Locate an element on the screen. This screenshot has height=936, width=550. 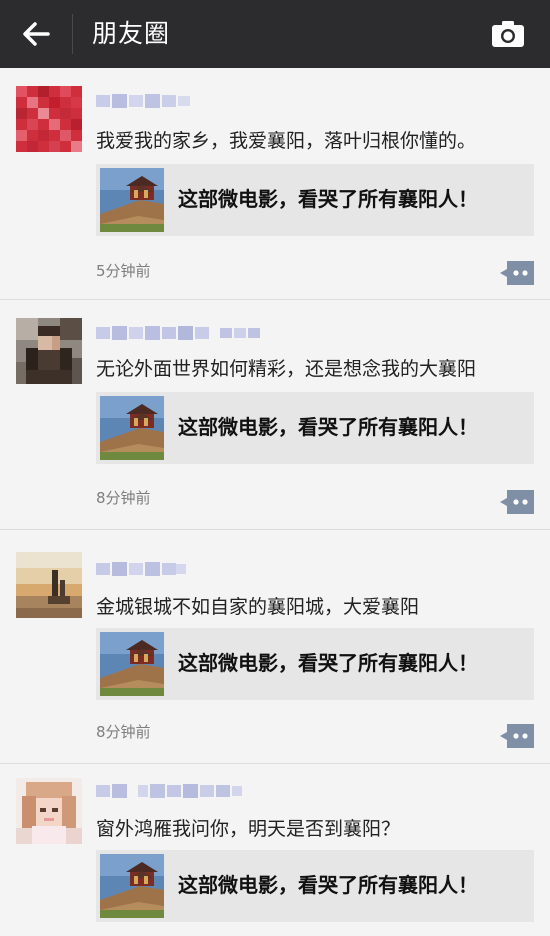
post-text: 窗外鸿雁我问你，明天是否到襄阳？ is located at coordinates (248, 829).